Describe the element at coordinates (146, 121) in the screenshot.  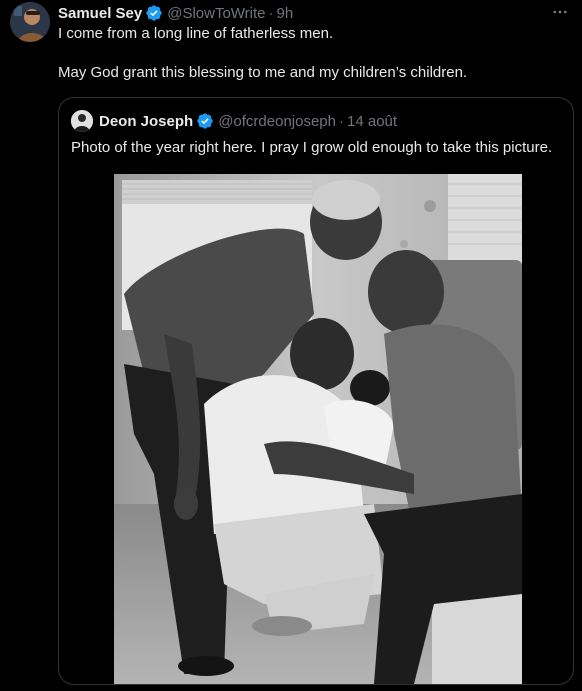
I see `quoted-author-name: Deon Joseph` at that location.